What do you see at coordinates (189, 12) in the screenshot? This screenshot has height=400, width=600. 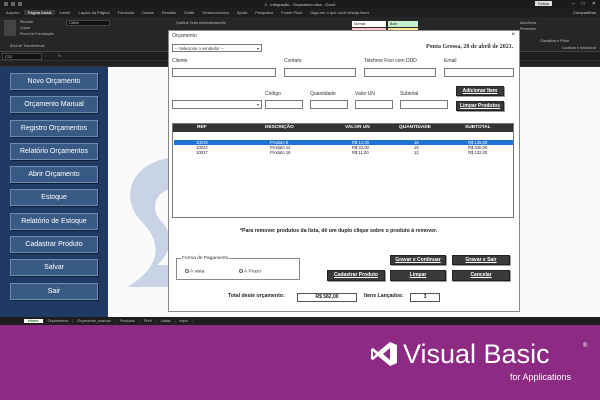 I see `tab-view: Exibir` at bounding box center [189, 12].